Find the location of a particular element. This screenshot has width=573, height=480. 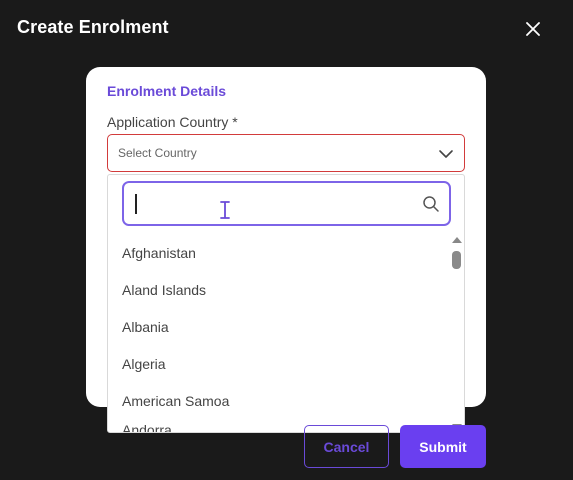

select-placeholder: Select Country is located at coordinates (157, 153).